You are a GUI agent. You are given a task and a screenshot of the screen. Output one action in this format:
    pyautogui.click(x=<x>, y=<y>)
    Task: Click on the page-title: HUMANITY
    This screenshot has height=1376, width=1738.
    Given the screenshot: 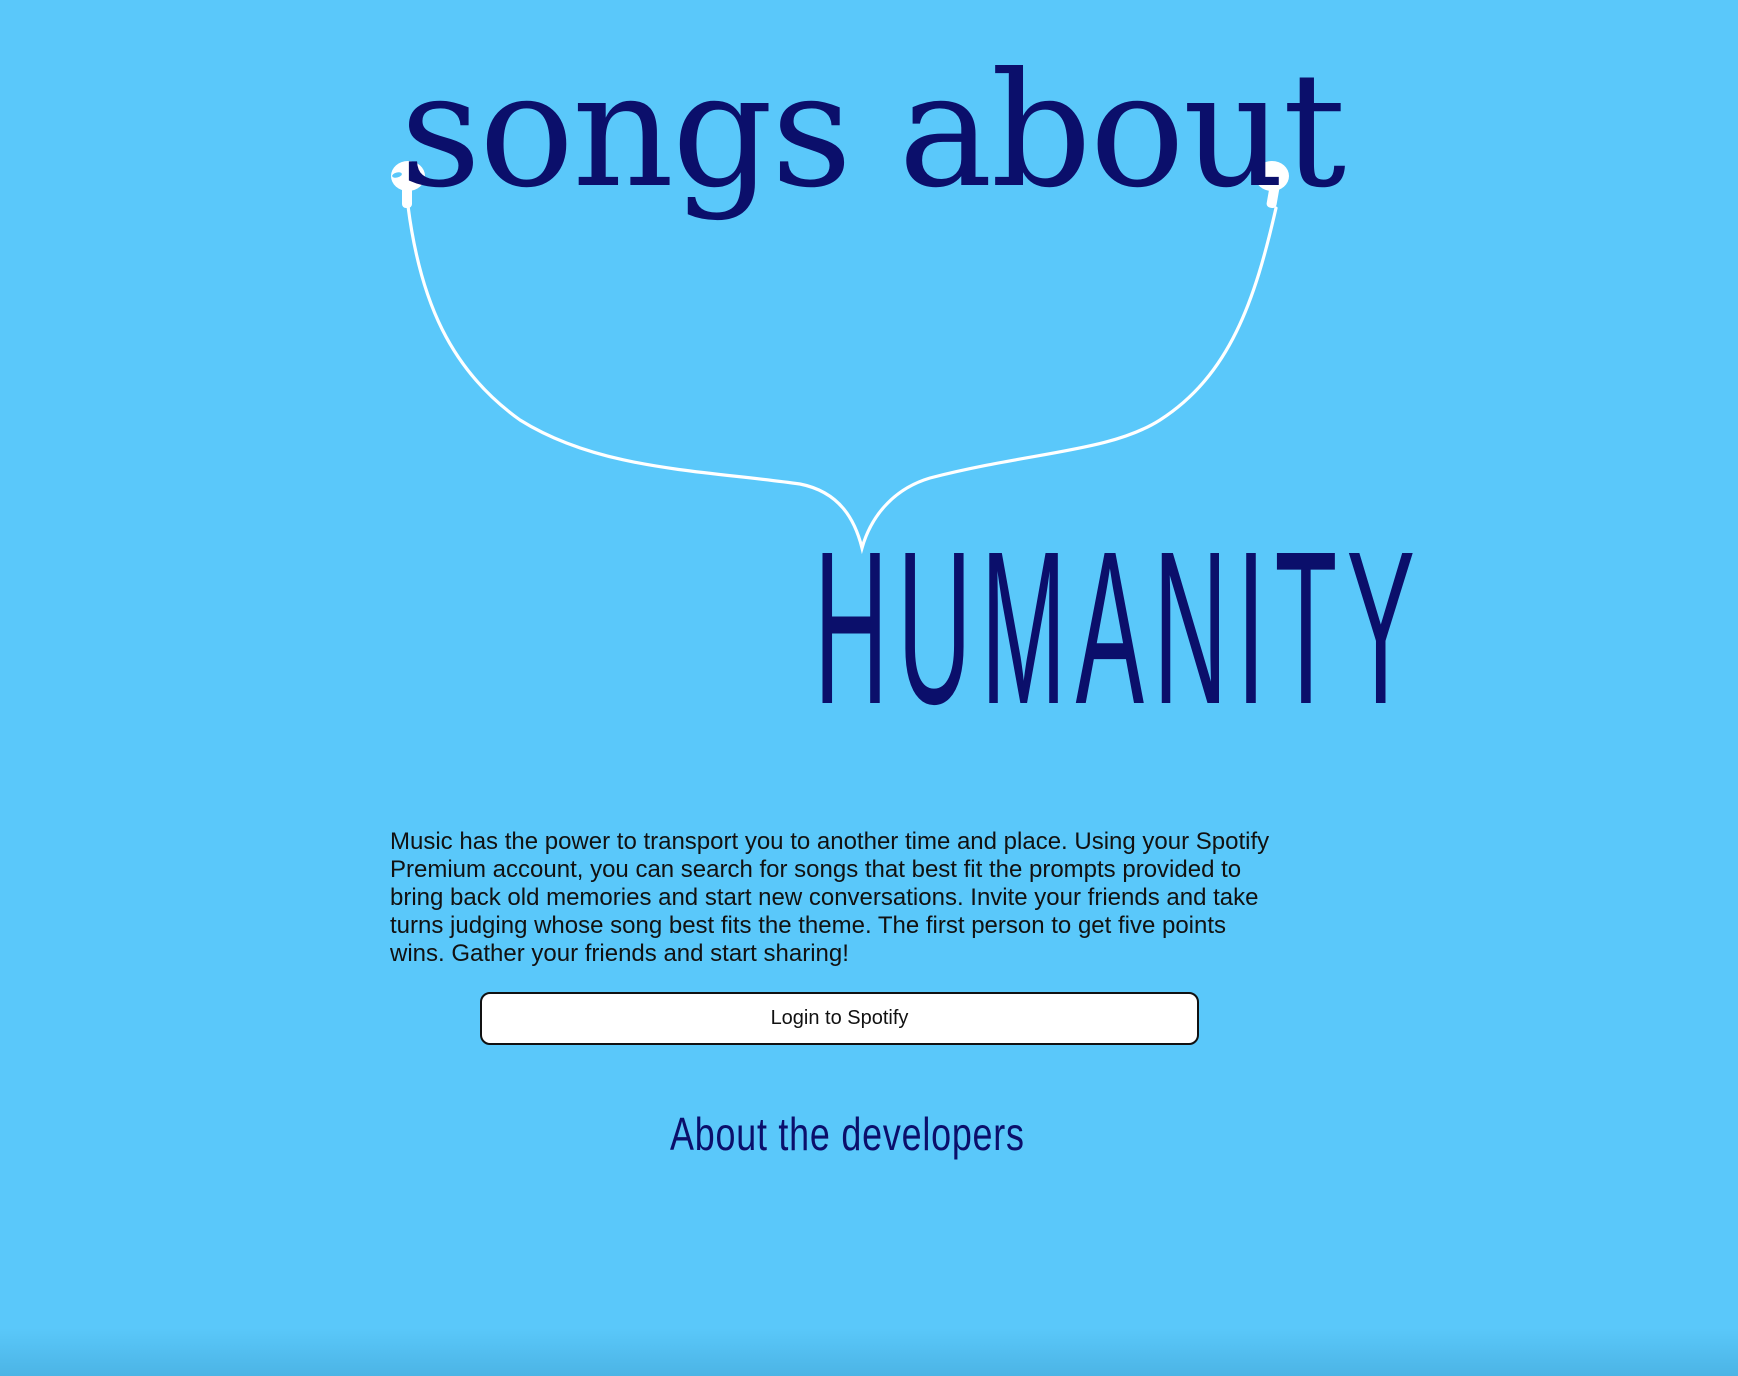 What is the action you would take?
    pyautogui.click(x=942, y=635)
    